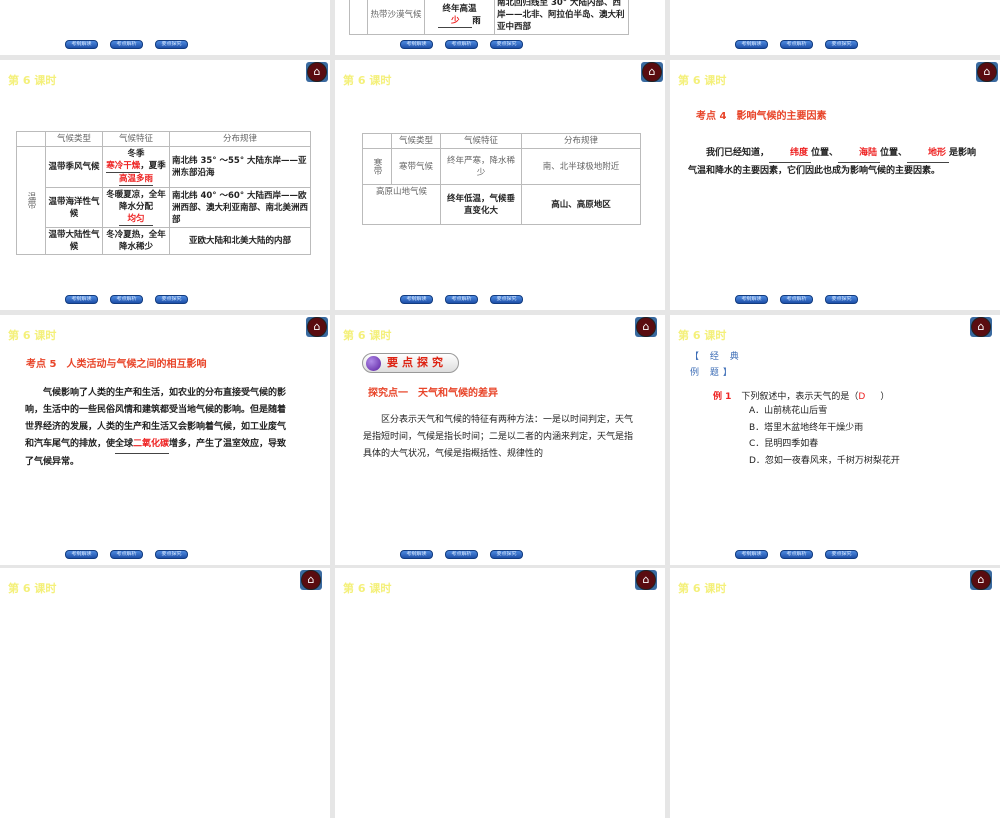 This screenshot has height=818, width=1000. I want to click on option: B．塔里木盆地终年干燥少雨, so click(806, 427).